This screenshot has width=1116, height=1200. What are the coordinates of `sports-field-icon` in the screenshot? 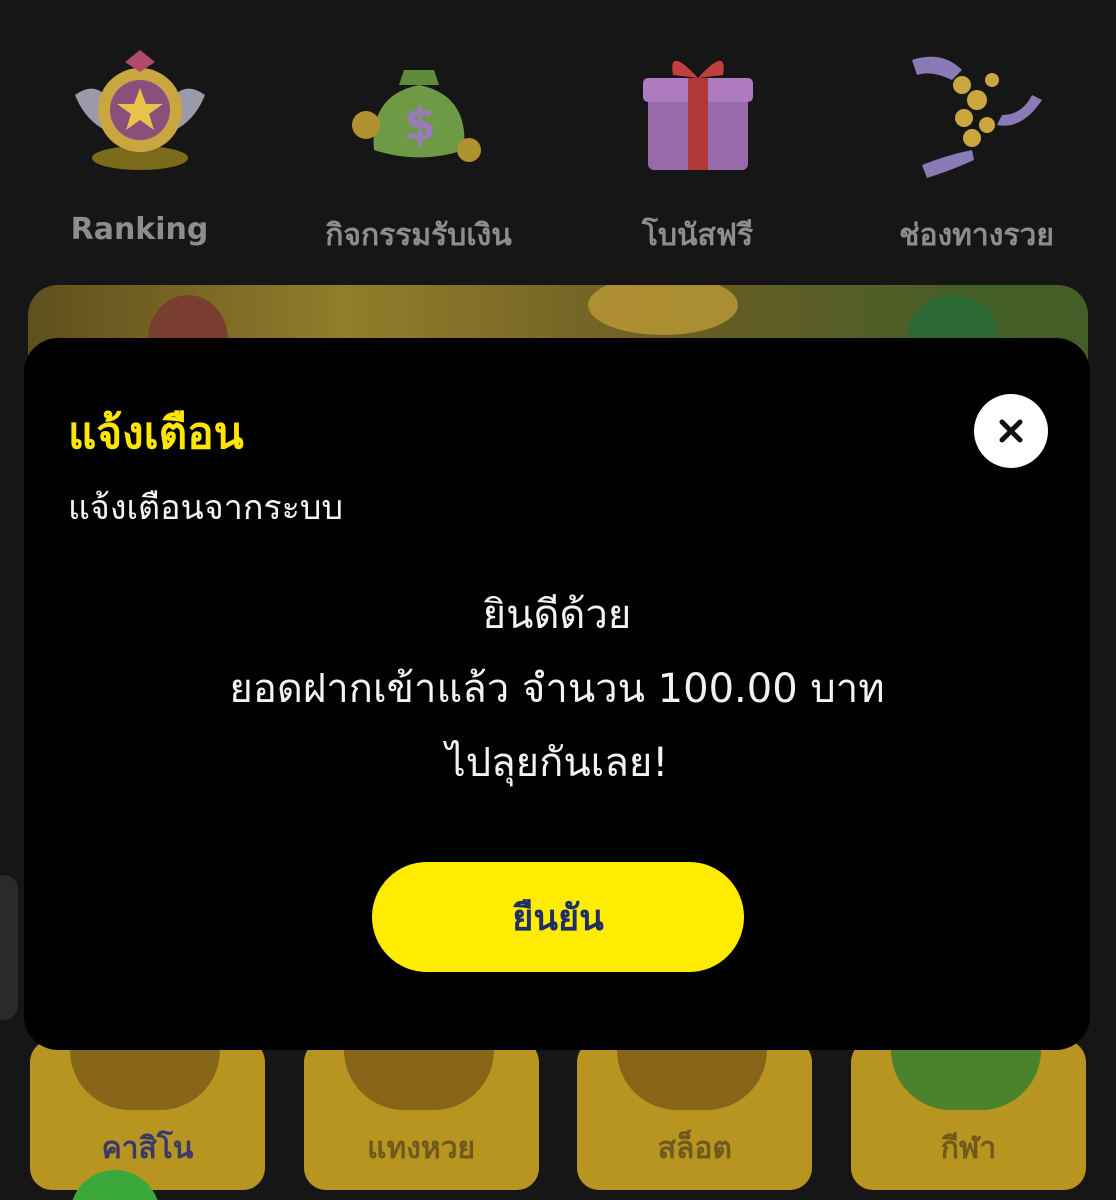 It's located at (965, 1075).